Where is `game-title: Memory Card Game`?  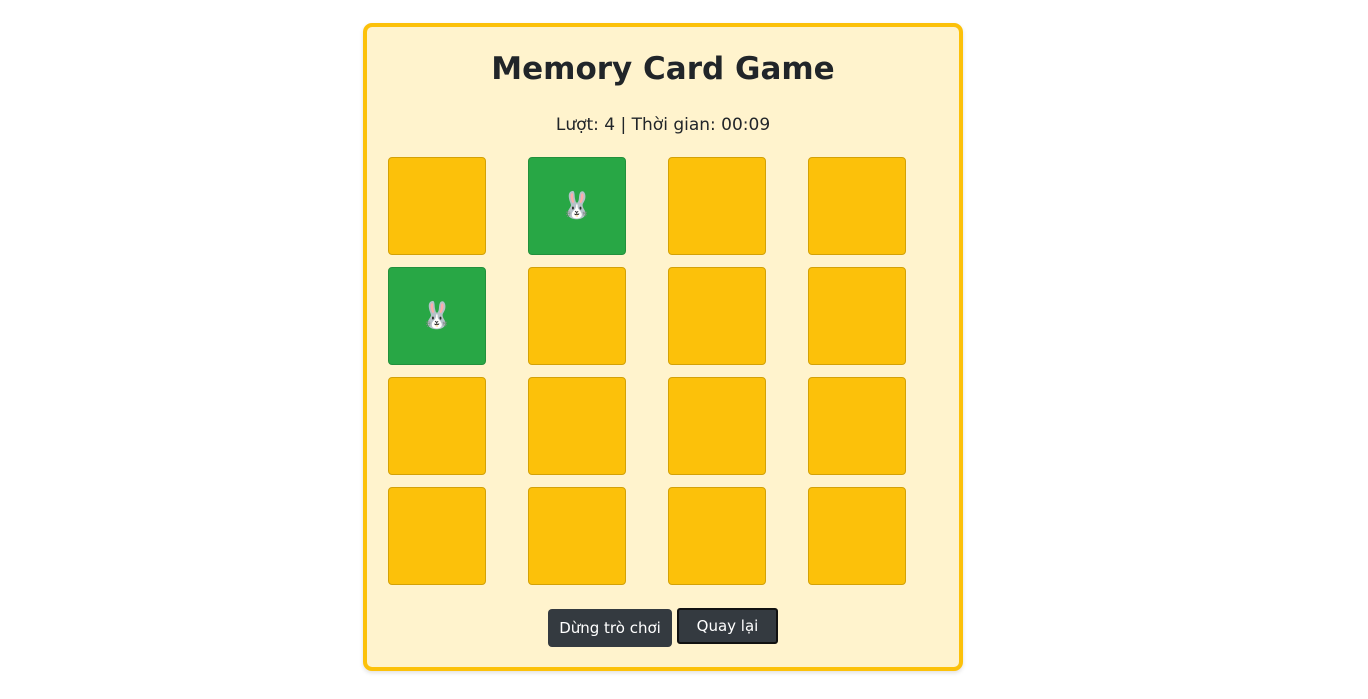
game-title: Memory Card Game is located at coordinates (663, 69).